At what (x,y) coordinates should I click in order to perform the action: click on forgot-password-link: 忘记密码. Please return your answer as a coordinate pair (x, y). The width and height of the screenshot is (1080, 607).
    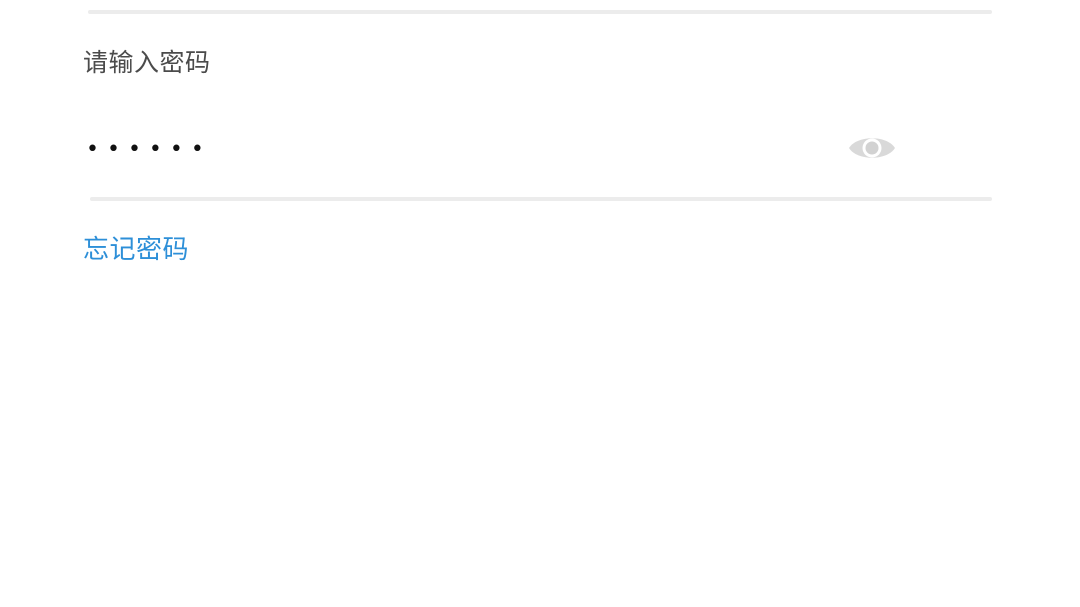
    Looking at the image, I should click on (136, 250).